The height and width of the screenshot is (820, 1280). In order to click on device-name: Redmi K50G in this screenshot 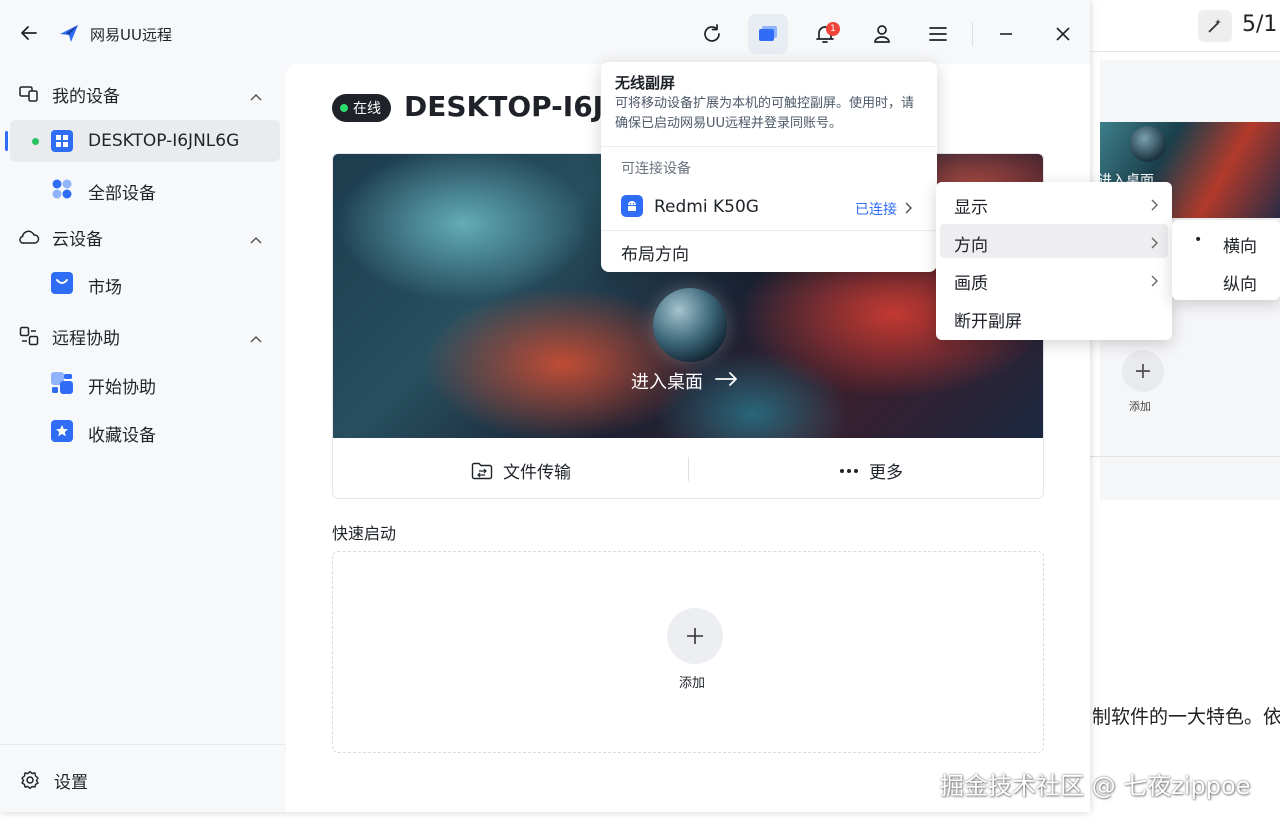, I will do `click(706, 207)`.